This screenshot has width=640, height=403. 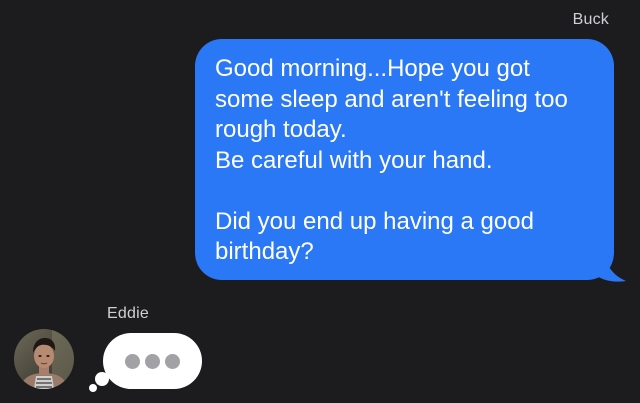 What do you see at coordinates (128, 313) in the screenshot?
I see `incoming-sender-name: Eddie` at bounding box center [128, 313].